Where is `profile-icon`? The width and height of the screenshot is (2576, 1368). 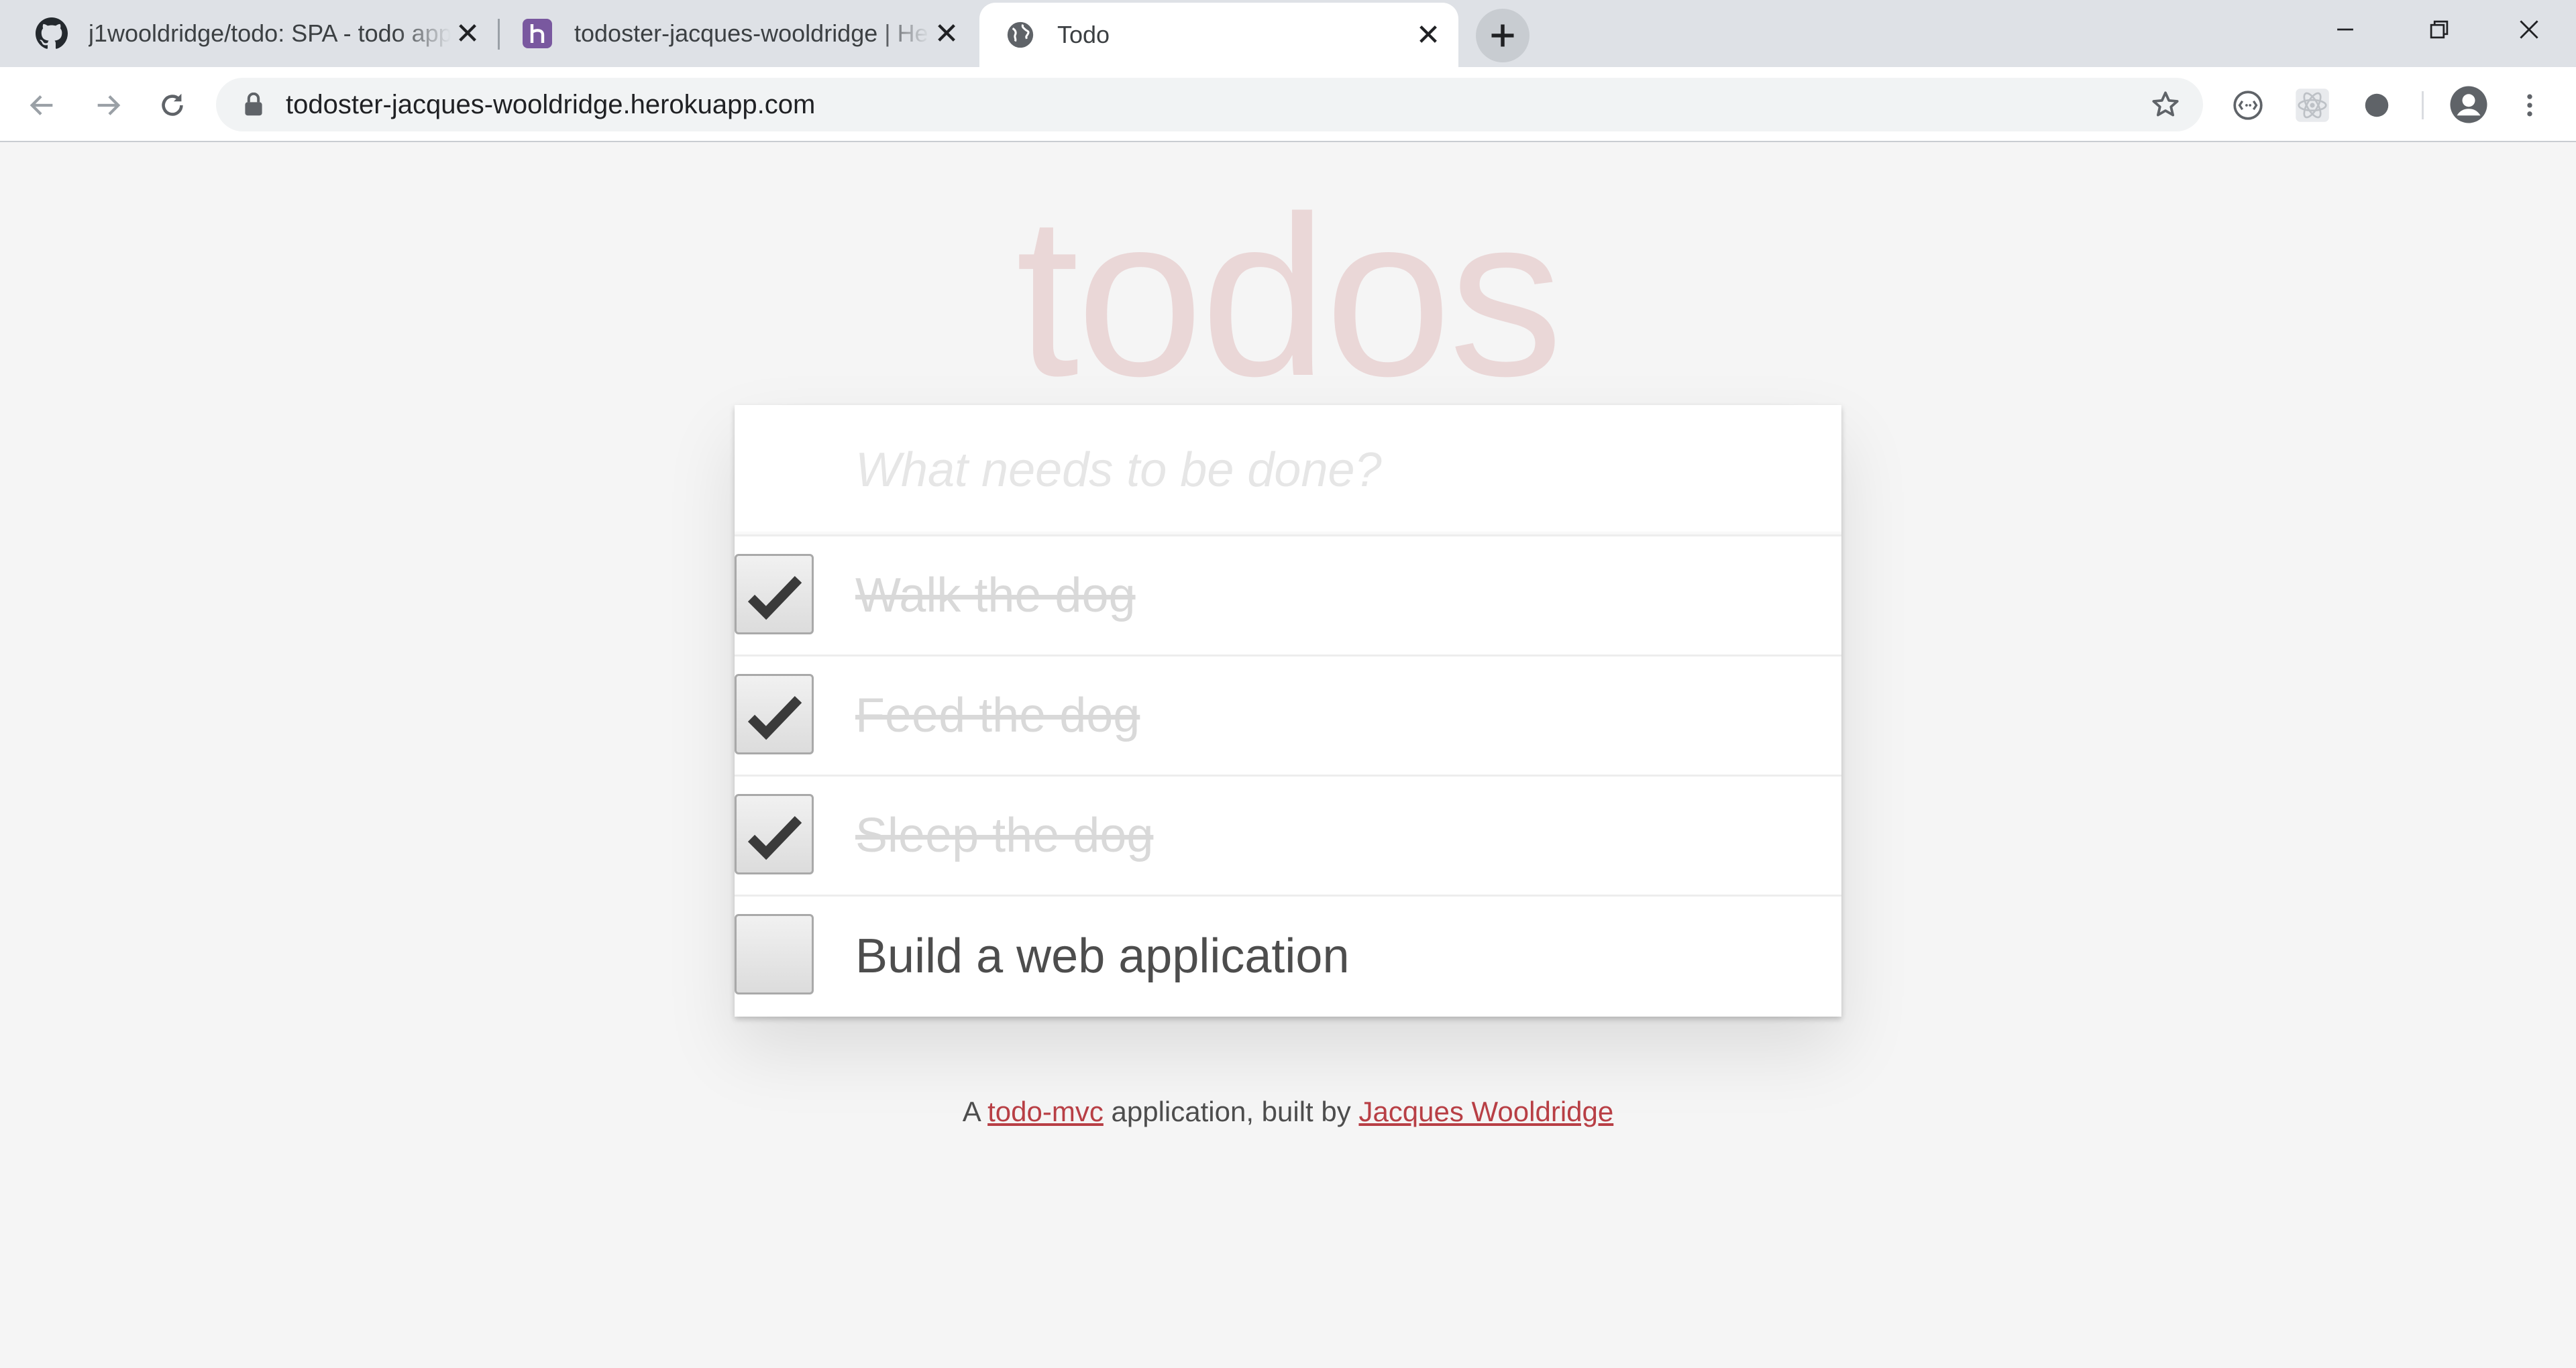
profile-icon is located at coordinates (2468, 104).